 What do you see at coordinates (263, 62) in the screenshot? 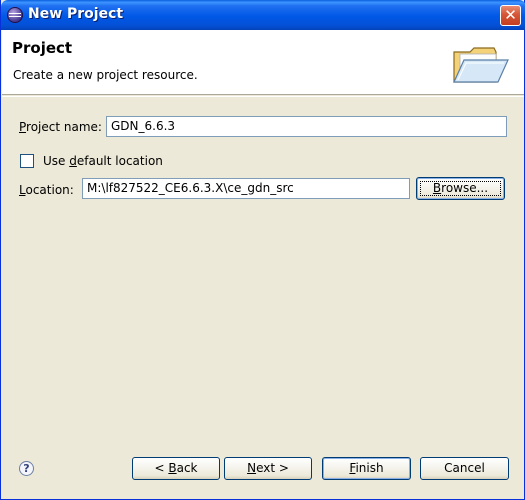
I see `wizard-header: Project Create a new project resource.` at bounding box center [263, 62].